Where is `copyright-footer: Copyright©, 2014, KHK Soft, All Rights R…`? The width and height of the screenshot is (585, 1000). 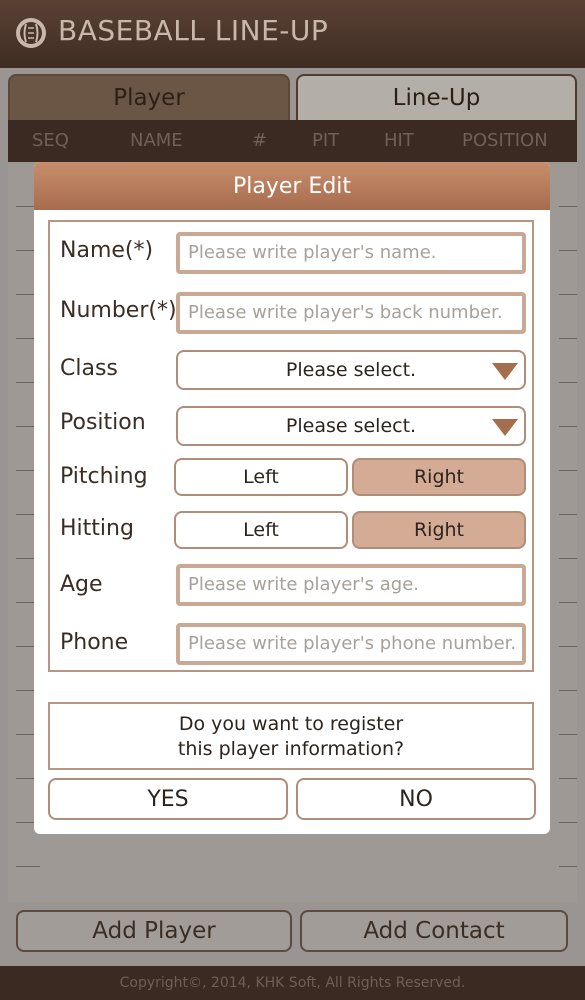
copyright-footer: Copyright©, 2014, KHK Soft, All Rights R… is located at coordinates (292, 983).